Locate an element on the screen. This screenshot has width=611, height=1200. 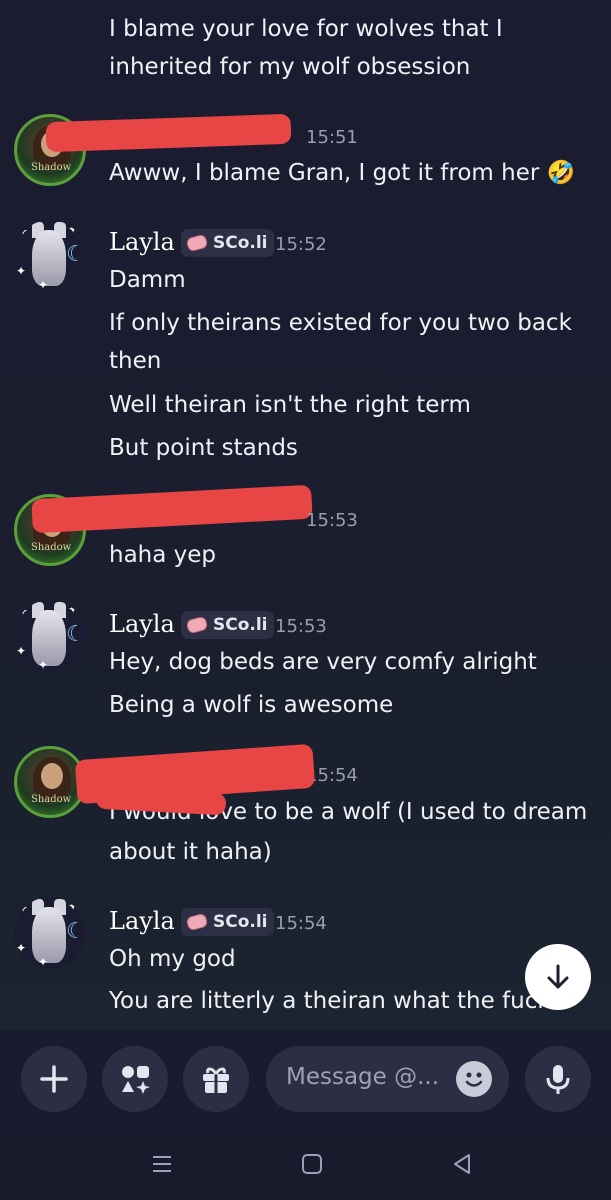
jump-to-latest-button is located at coordinates (558, 977).